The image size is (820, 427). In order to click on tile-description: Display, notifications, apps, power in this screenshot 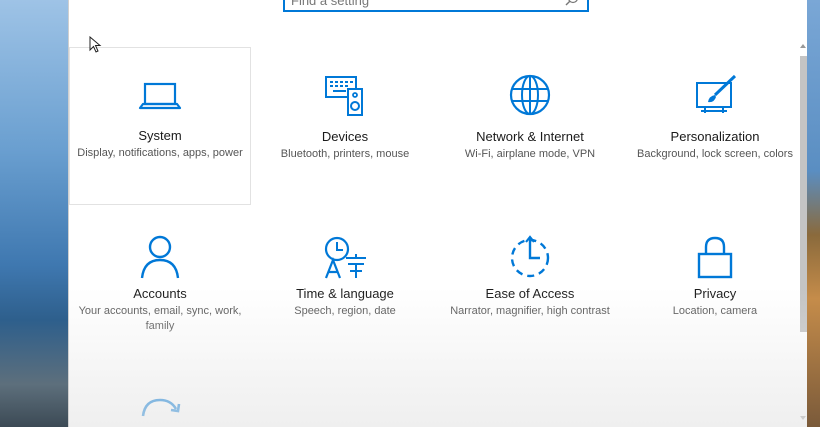, I will do `click(160, 153)`.